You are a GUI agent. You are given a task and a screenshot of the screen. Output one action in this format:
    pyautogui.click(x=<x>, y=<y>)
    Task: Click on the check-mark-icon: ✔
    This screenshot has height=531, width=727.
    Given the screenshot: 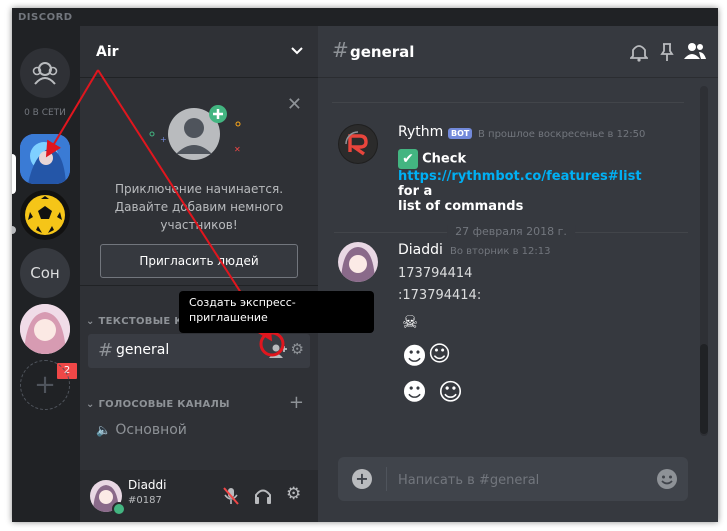 What is the action you would take?
    pyautogui.click(x=408, y=159)
    